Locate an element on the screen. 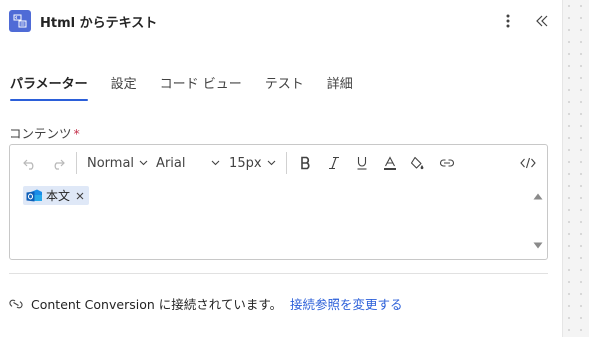 The height and width of the screenshot is (337, 589). redo-icon is located at coordinates (58, 163).